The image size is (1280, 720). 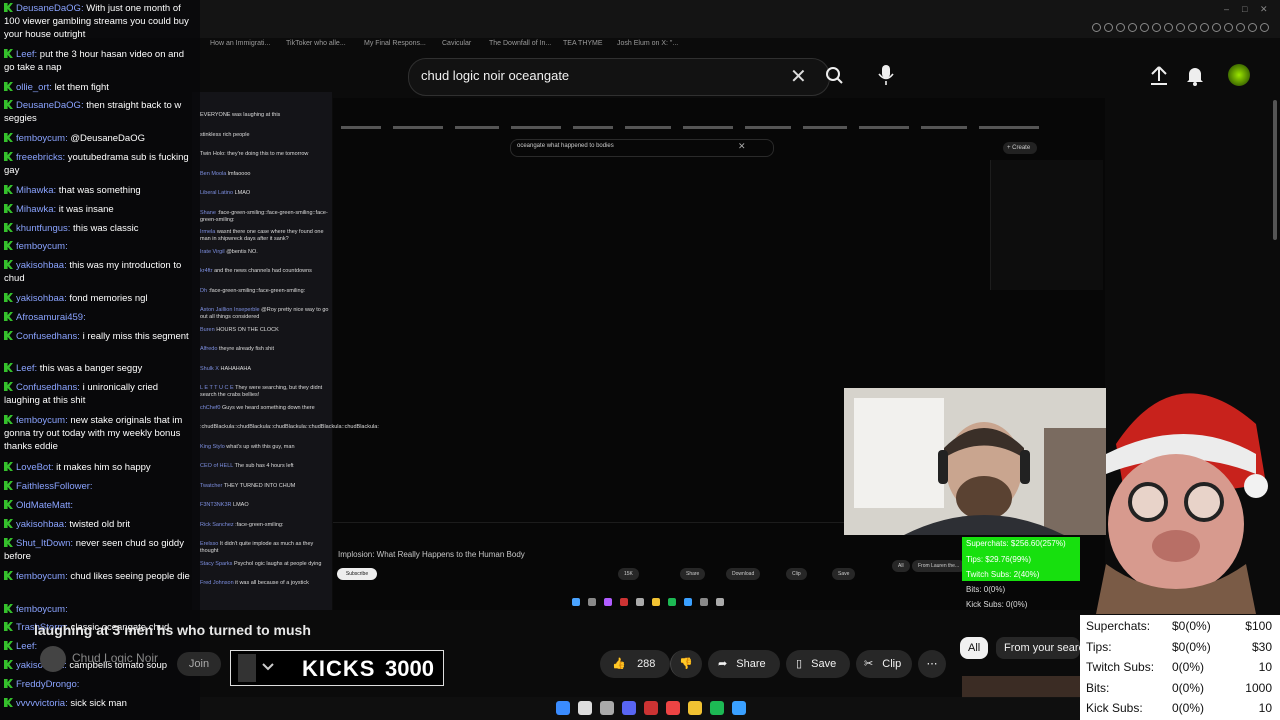 I want to click on embedded-chat-username: F3NT3NK3R, so click(x=216, y=505).